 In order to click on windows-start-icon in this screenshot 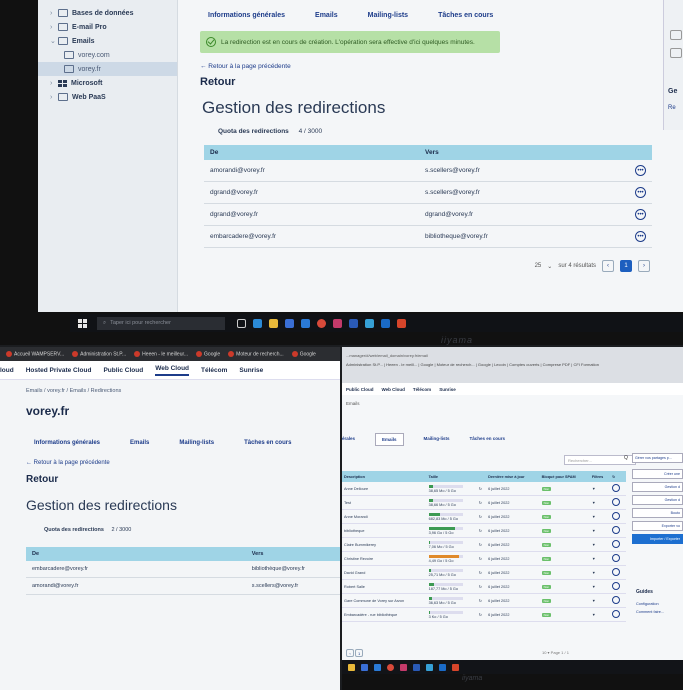, I will do `click(82, 323)`.